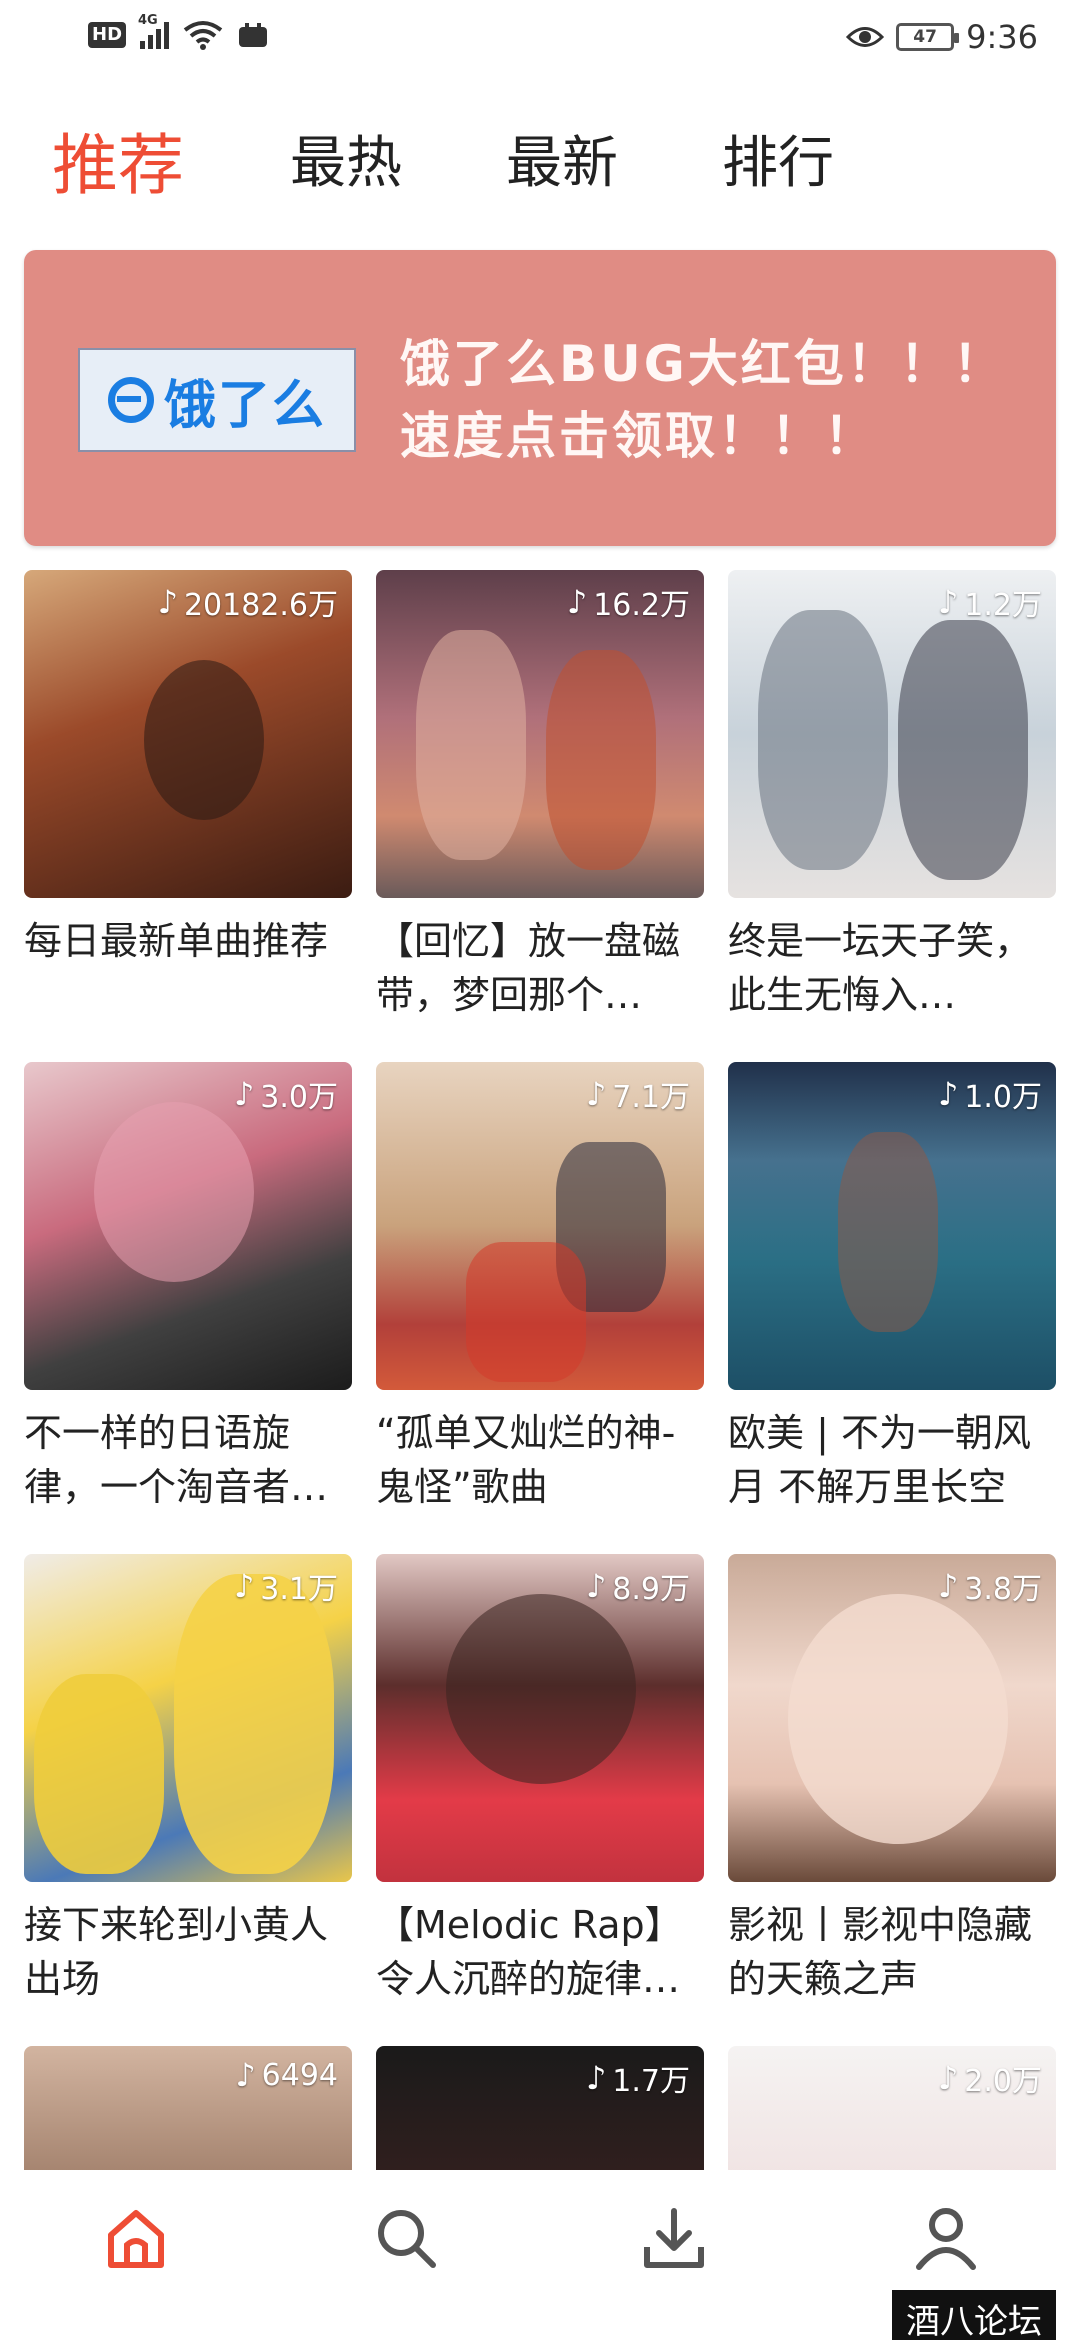 This screenshot has width=1080, height=2340. Describe the element at coordinates (285, 1095) in the screenshot. I see `play-count: ♪ 3.0万` at that location.